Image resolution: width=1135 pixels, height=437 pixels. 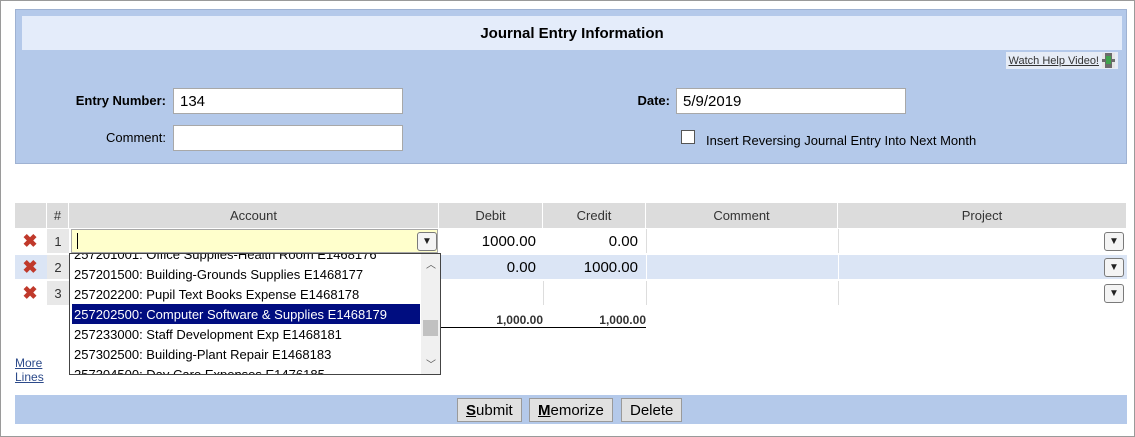 What do you see at coordinates (688, 137) in the screenshot?
I see `reversing-entry-checkbox` at bounding box center [688, 137].